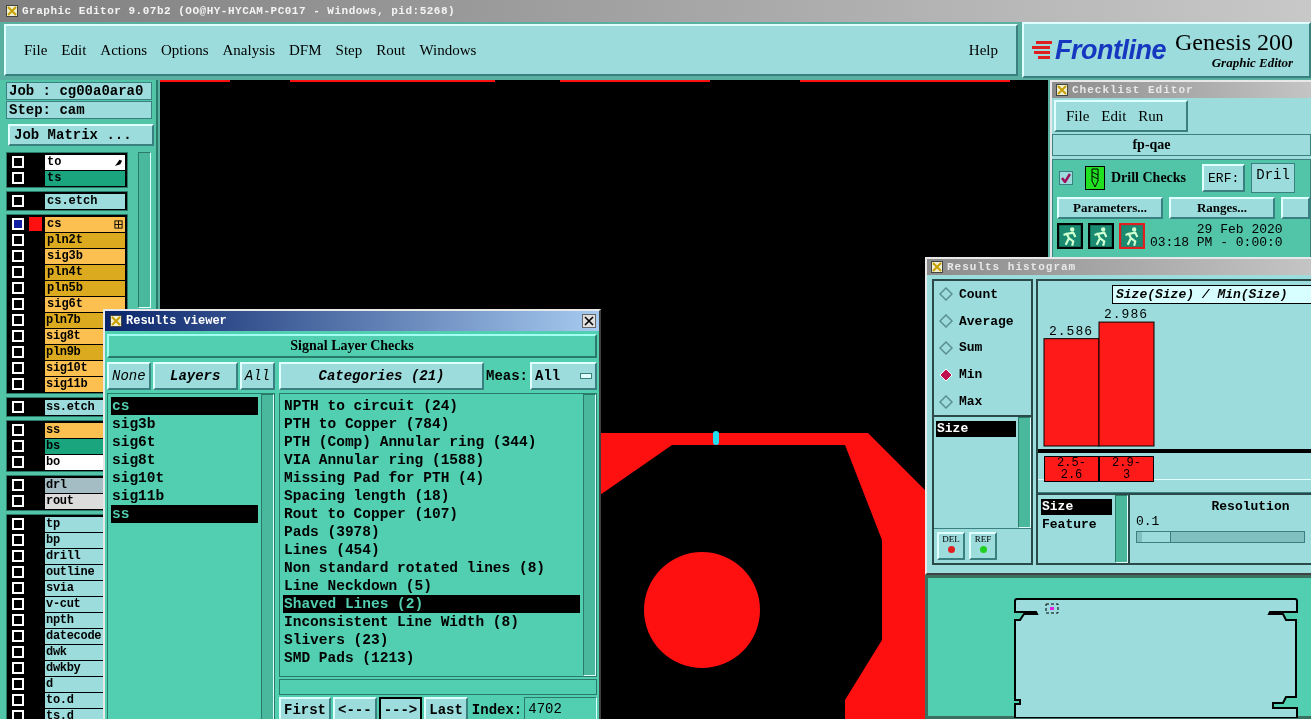  I want to click on list-item: sig6t, so click(184, 442).